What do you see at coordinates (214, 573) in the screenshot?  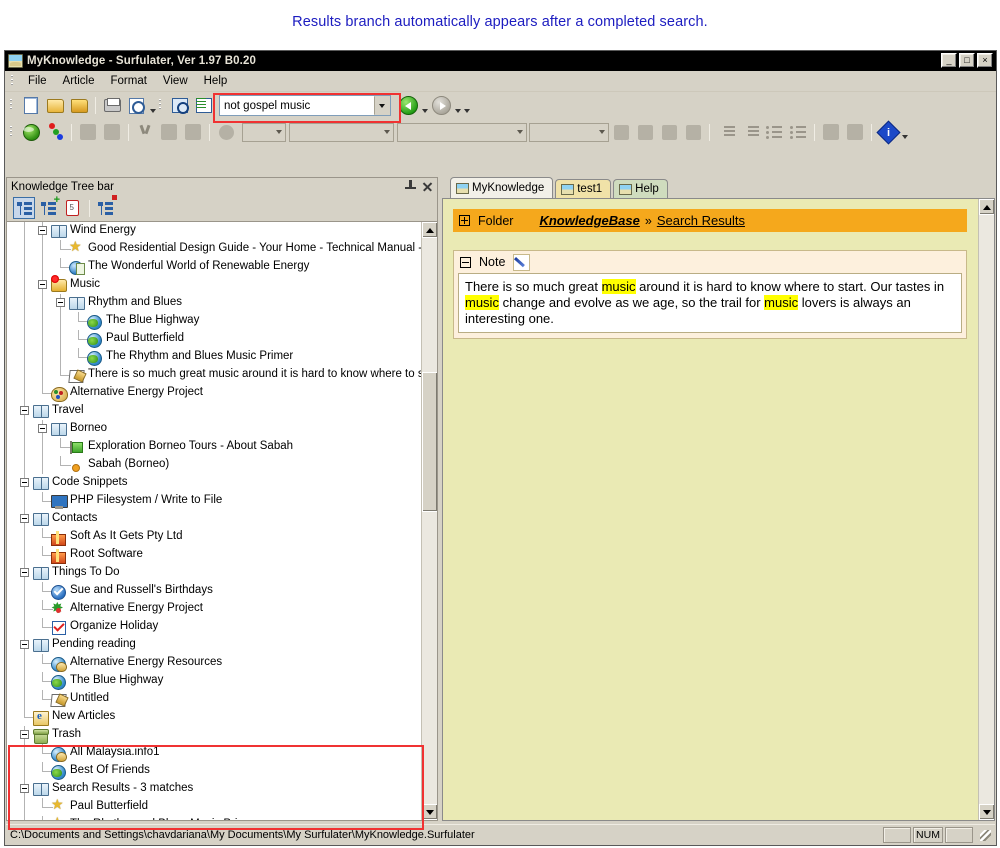 I see `tree-node: Things To Do` at bounding box center [214, 573].